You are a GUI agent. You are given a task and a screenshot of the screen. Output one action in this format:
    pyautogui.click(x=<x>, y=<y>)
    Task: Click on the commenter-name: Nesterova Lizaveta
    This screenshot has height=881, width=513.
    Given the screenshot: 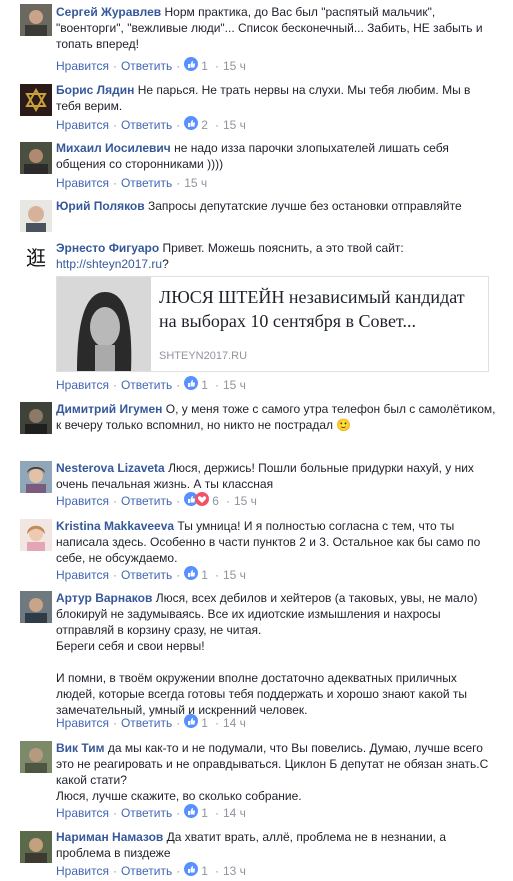 What is the action you would take?
    pyautogui.click(x=110, y=468)
    